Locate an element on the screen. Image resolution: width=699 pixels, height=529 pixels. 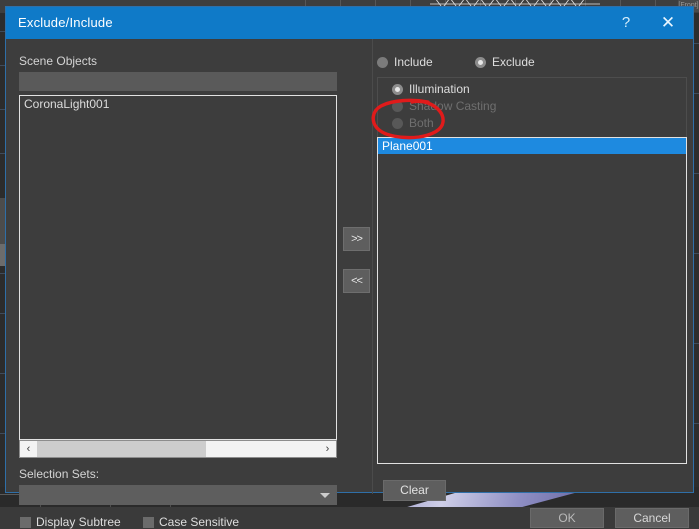
radio-label: Illumination is located at coordinates (439, 89).